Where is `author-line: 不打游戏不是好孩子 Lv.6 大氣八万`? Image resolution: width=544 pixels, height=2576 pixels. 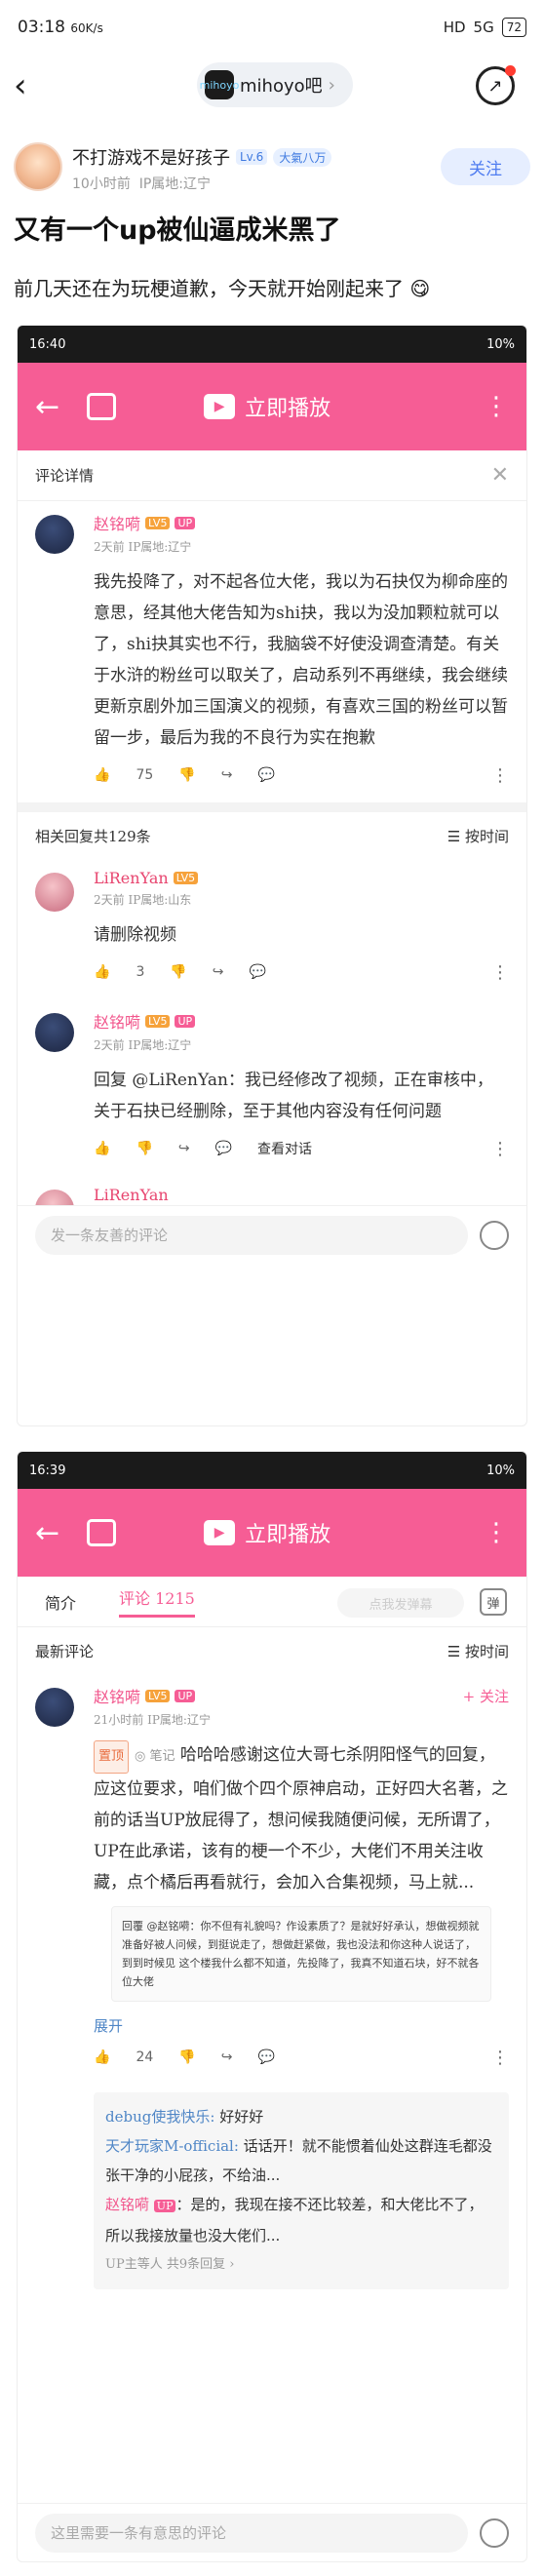 author-line: 不打游戏不是好孩子 Lv.6 大氣八万 is located at coordinates (202, 157).